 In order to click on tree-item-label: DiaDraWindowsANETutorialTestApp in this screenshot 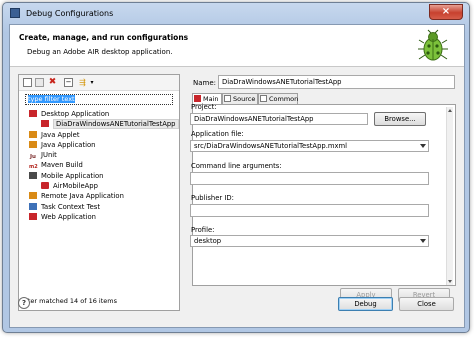, I will do `click(116, 124)`.